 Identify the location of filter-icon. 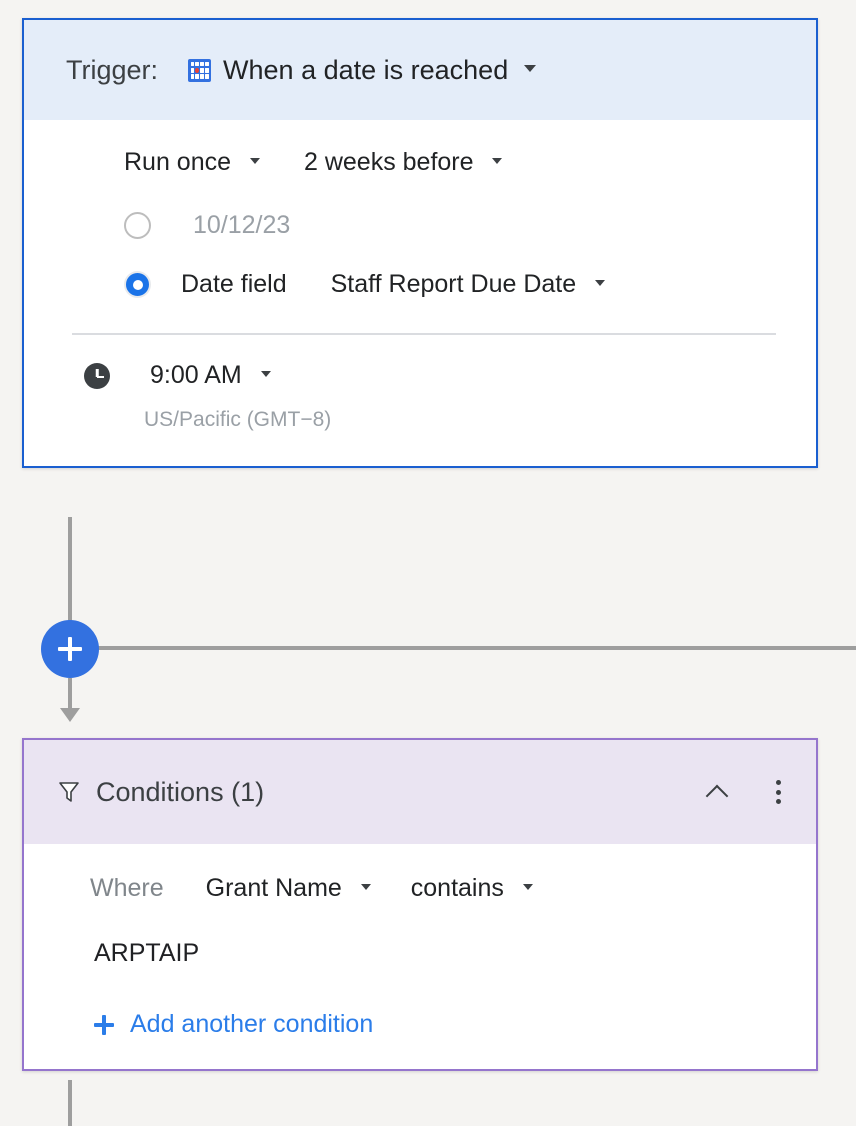
(69, 792).